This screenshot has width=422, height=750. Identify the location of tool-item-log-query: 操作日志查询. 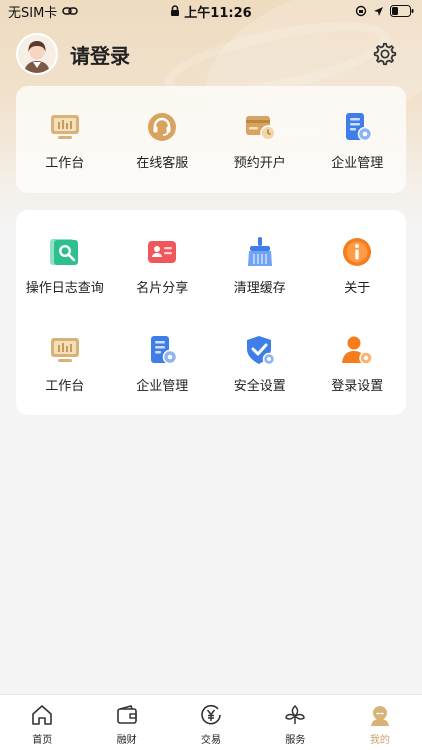
(65, 259).